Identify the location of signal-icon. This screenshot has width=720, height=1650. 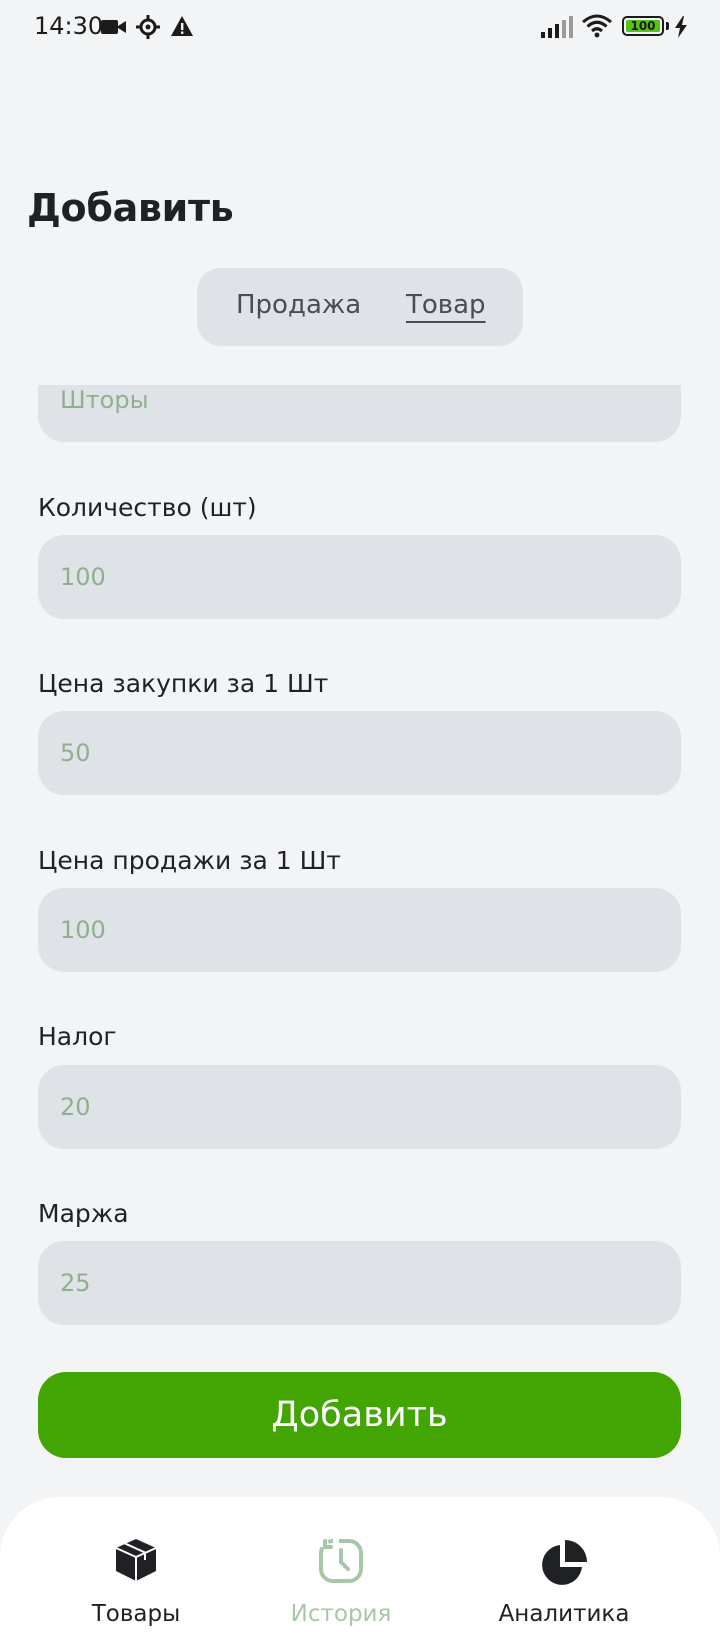
(557, 29).